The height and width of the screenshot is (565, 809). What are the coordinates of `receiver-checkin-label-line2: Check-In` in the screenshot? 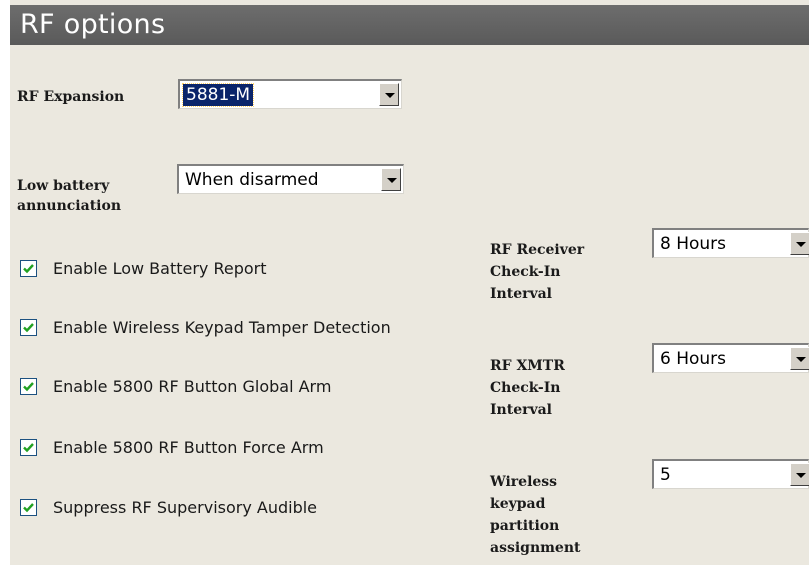 It's located at (525, 272).